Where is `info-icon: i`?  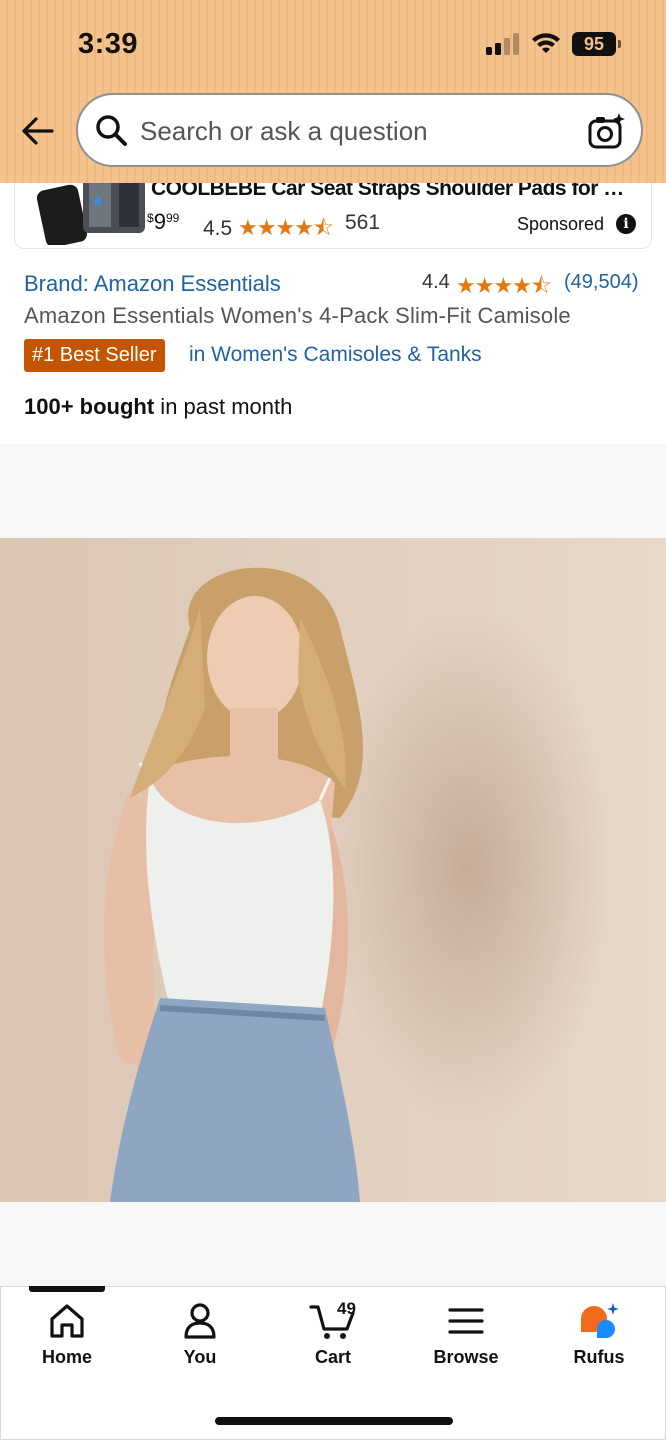
info-icon: i is located at coordinates (626, 224).